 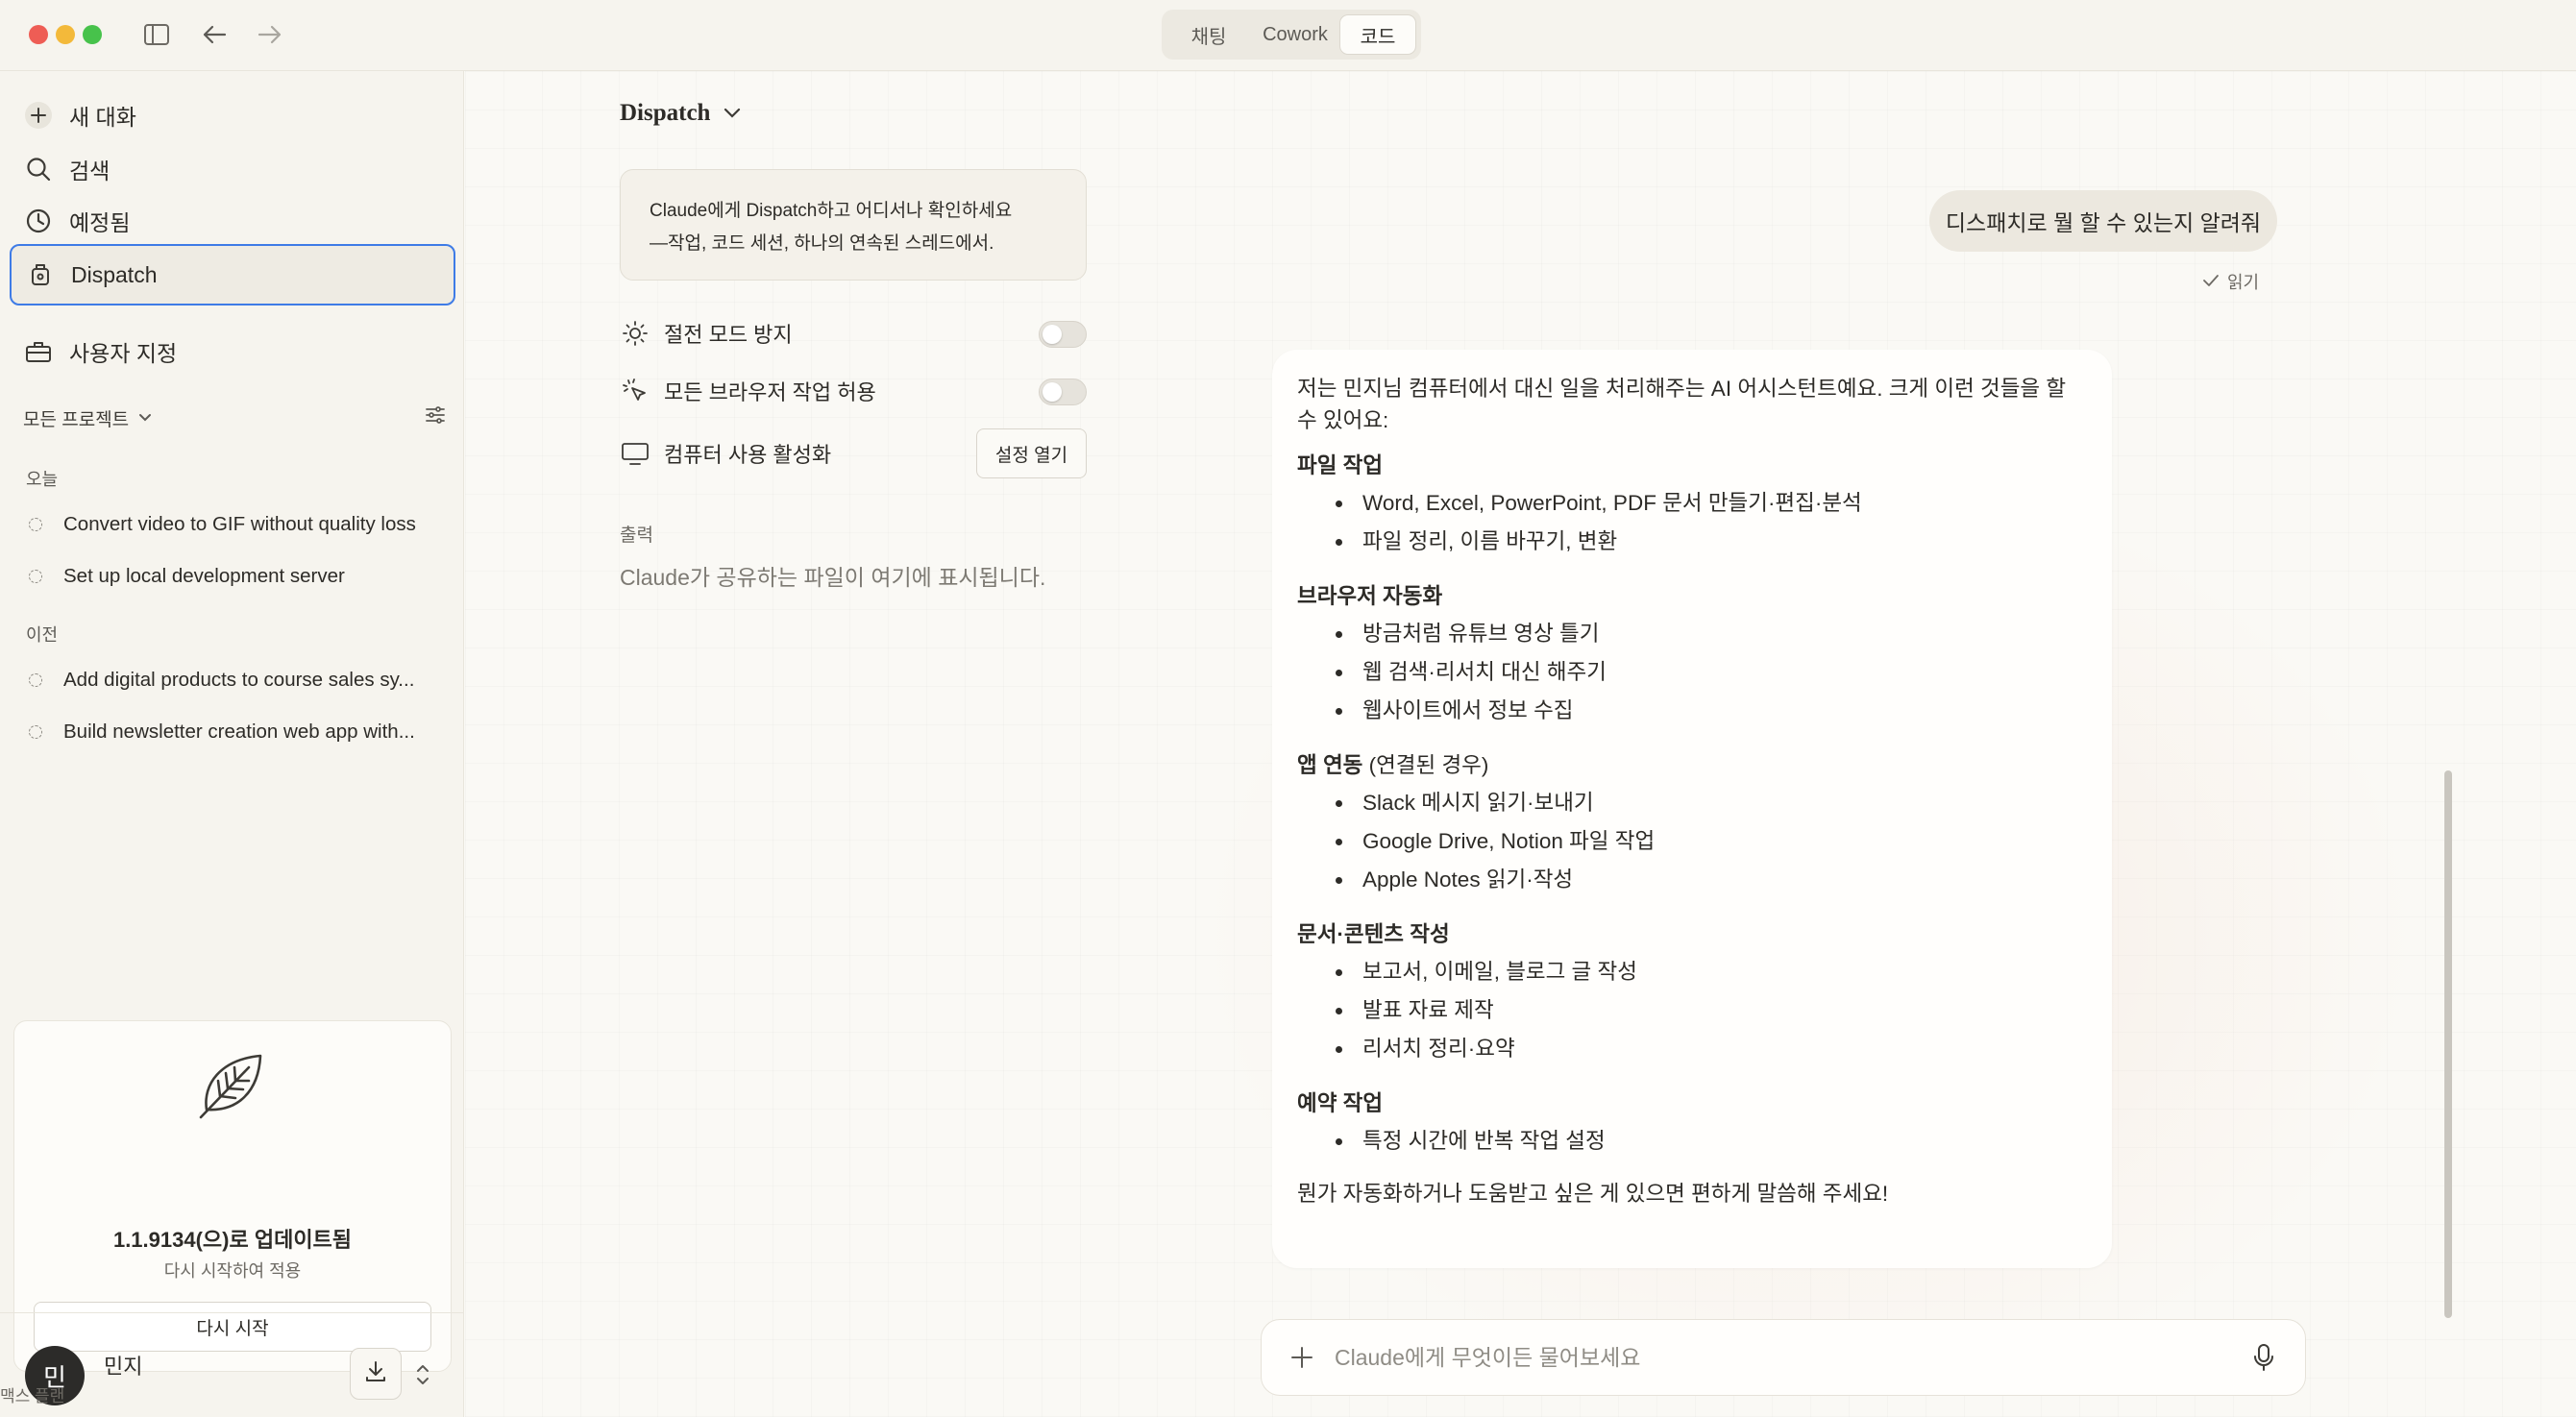 I want to click on title-bar: 채팅 Cowork 코드, so click(x=1288, y=35).